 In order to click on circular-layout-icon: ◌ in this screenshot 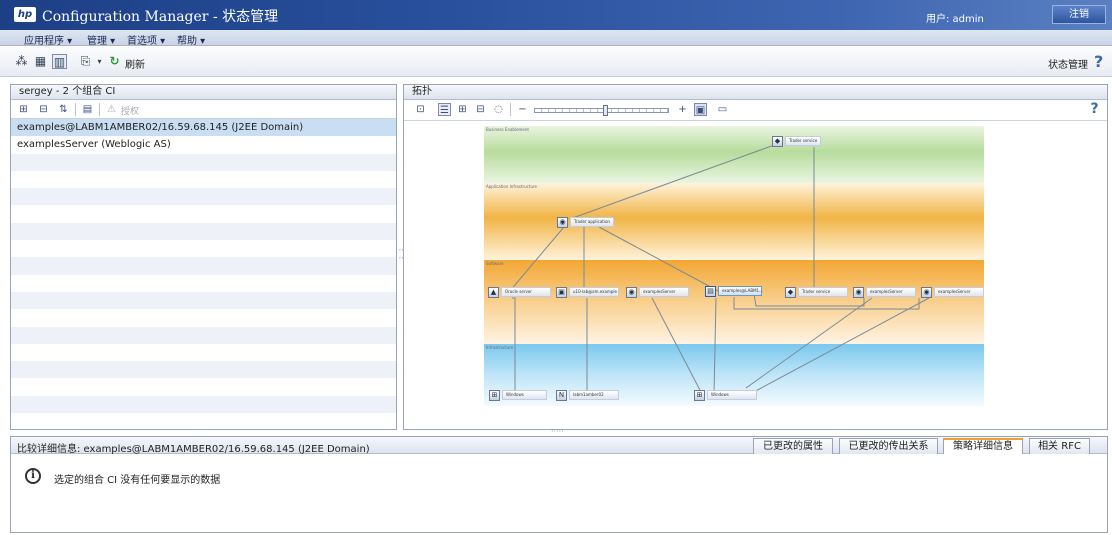, I will do `click(498, 109)`.